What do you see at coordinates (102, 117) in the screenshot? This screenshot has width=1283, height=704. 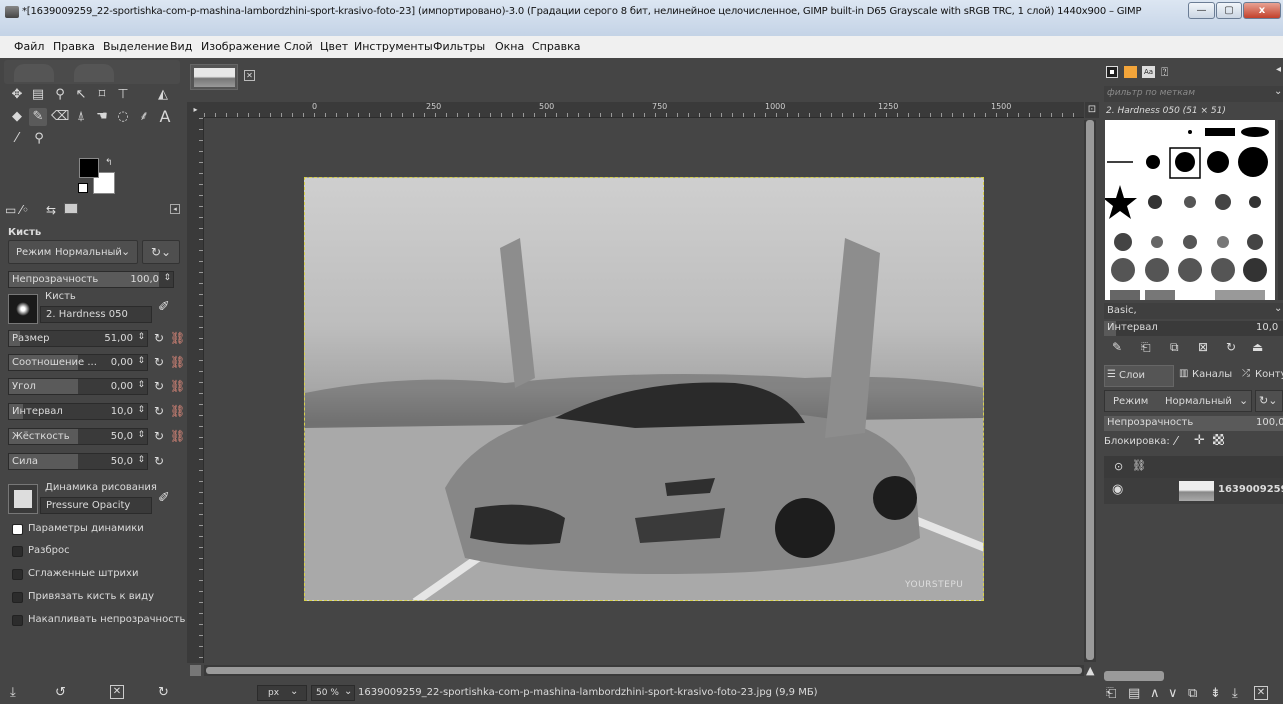 I see `smudge-tool-icon: ☚` at bounding box center [102, 117].